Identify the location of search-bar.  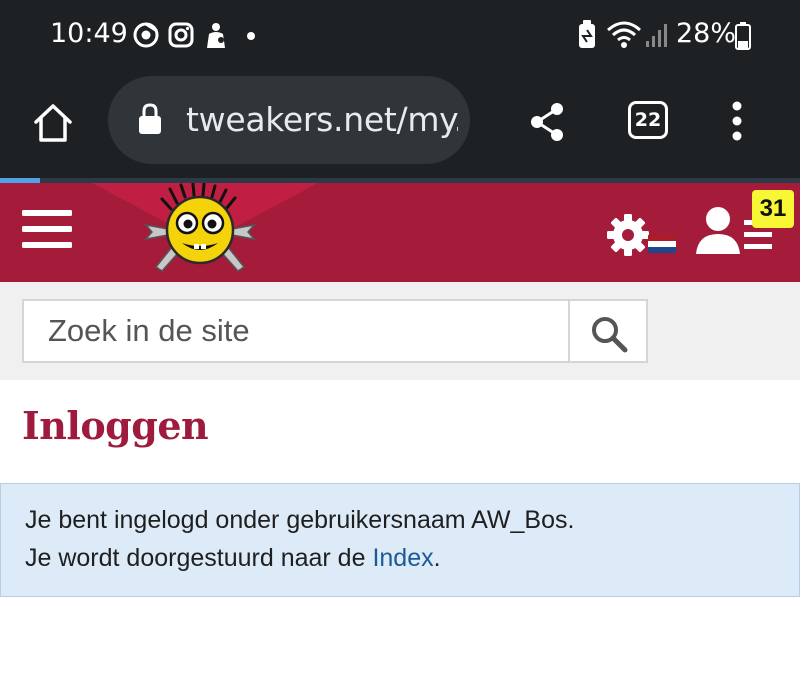
(400, 331).